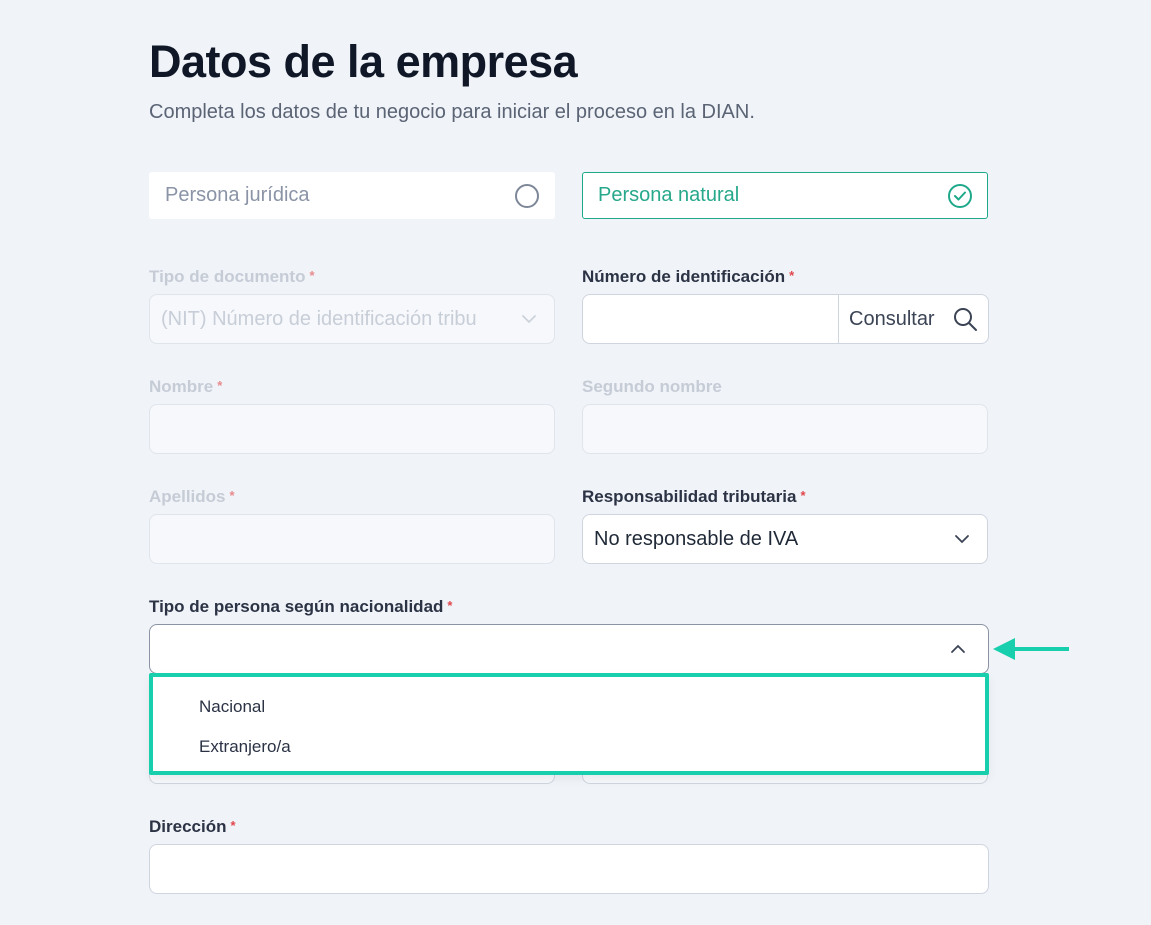 This screenshot has height=925, width=1151. What do you see at coordinates (352, 195) in the screenshot?
I see `persona-juridica-option: Persona jurídica` at bounding box center [352, 195].